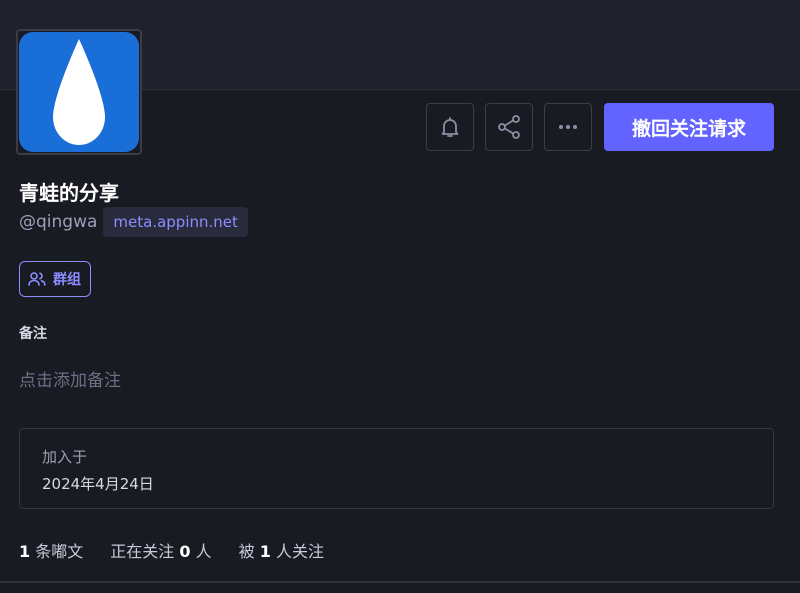 Image resolution: width=800 pixels, height=593 pixels. I want to click on avatar, so click(79, 92).